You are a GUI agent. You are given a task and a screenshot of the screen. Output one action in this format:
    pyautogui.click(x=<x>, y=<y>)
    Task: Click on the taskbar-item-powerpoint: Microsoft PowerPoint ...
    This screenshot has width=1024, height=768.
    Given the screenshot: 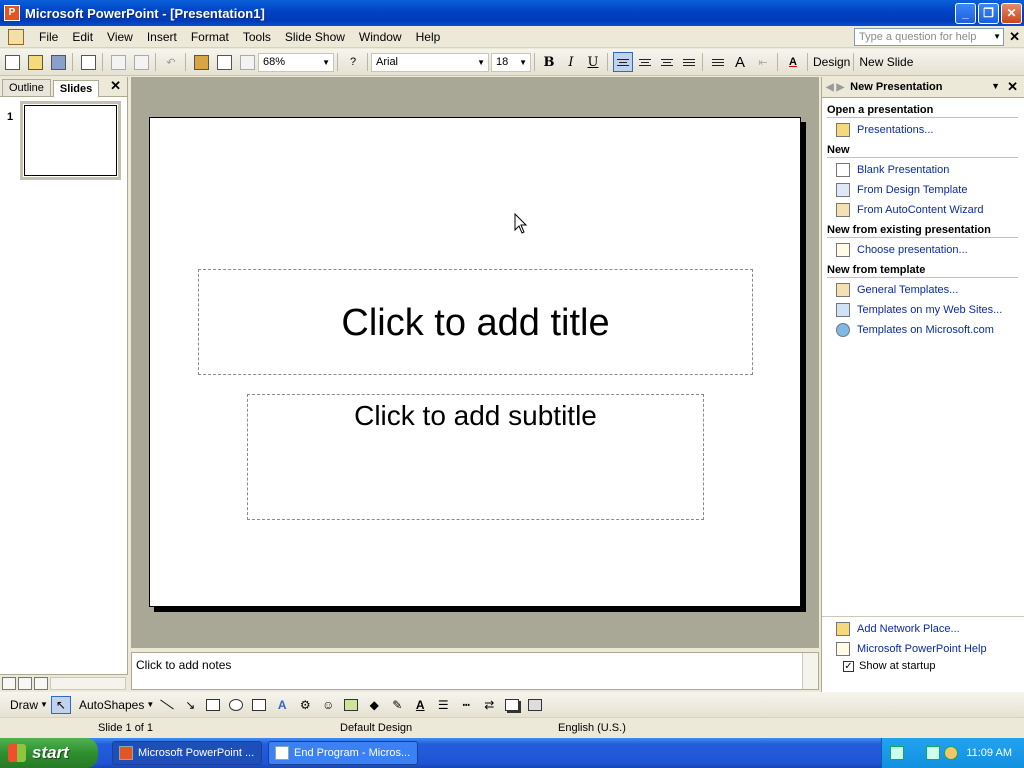 What is the action you would take?
    pyautogui.click(x=187, y=753)
    